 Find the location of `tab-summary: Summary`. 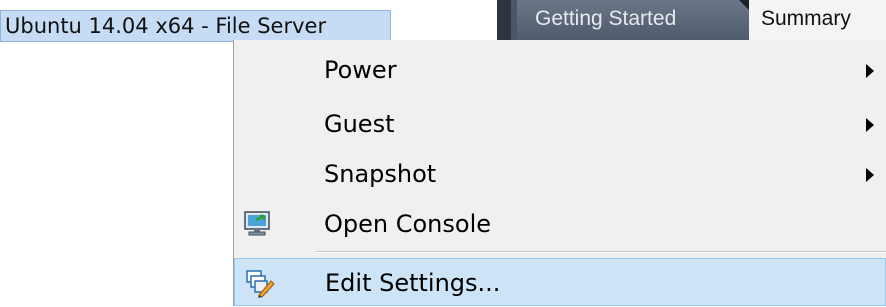

tab-summary: Summary is located at coordinates (817, 20).